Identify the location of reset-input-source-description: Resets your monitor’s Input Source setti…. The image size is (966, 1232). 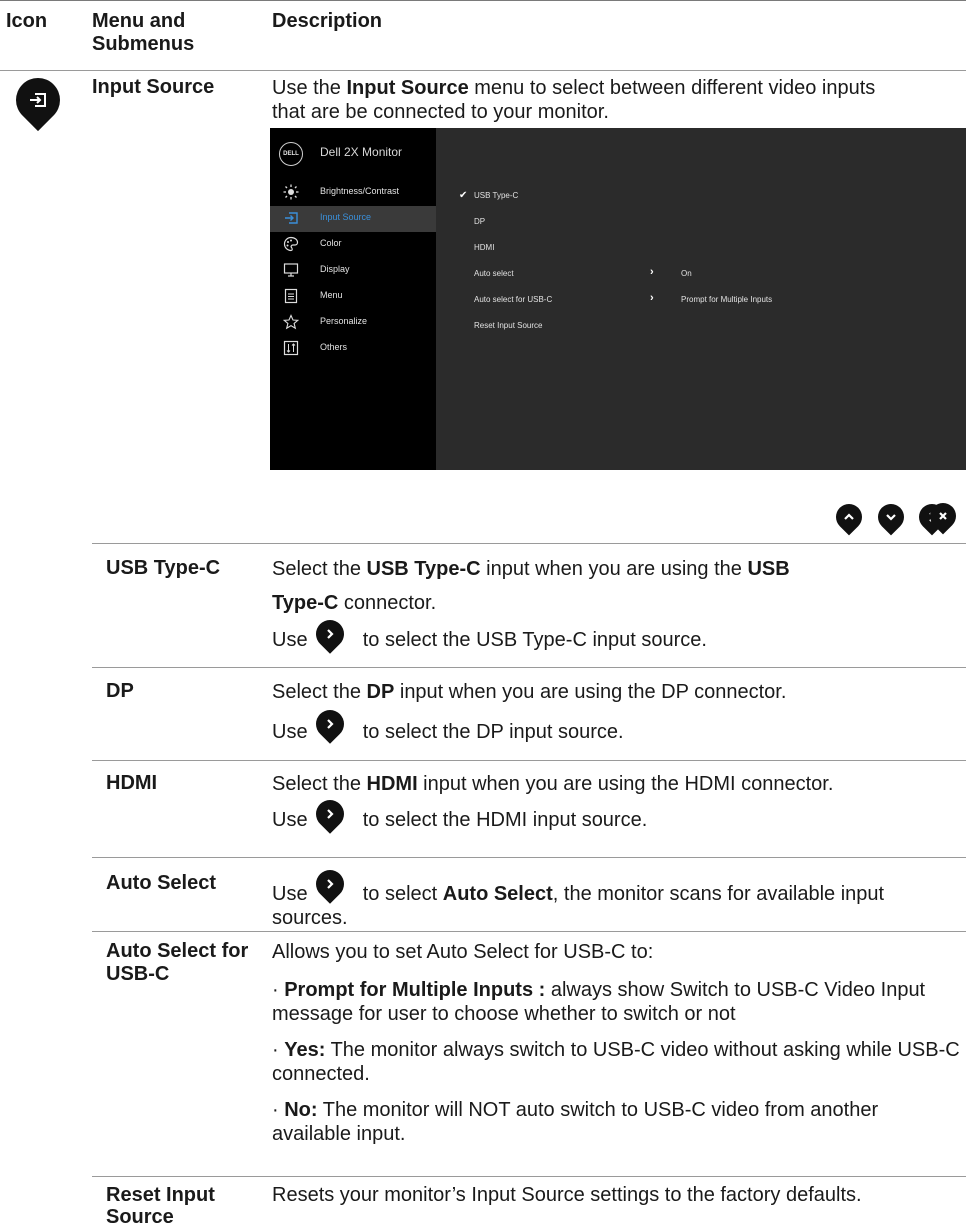
(567, 1195).